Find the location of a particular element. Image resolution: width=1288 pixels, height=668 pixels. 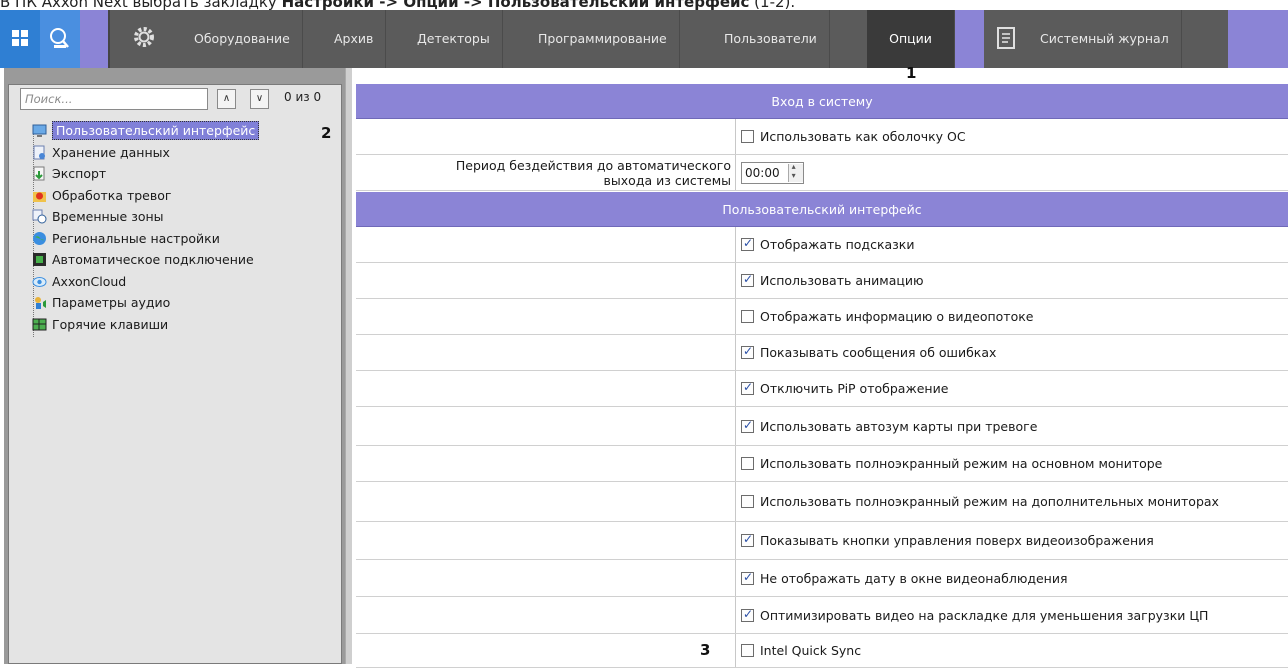

time-spinner is located at coordinates (795, 172).